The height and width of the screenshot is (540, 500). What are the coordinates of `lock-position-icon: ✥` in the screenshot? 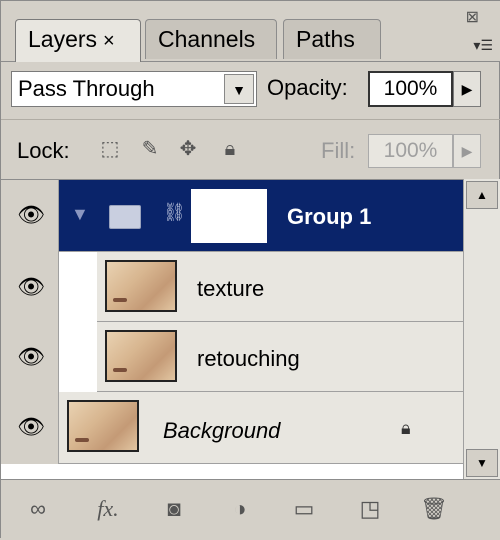 It's located at (188, 149).